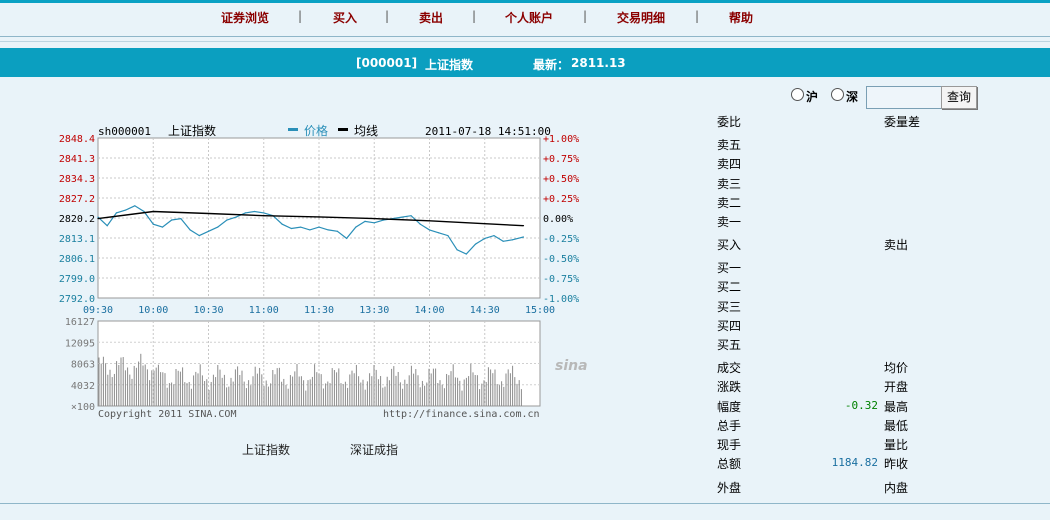 This screenshot has width=1050, height=520. What do you see at coordinates (83, 386) in the screenshot?
I see `volume-tick-label: 4032` at bounding box center [83, 386].